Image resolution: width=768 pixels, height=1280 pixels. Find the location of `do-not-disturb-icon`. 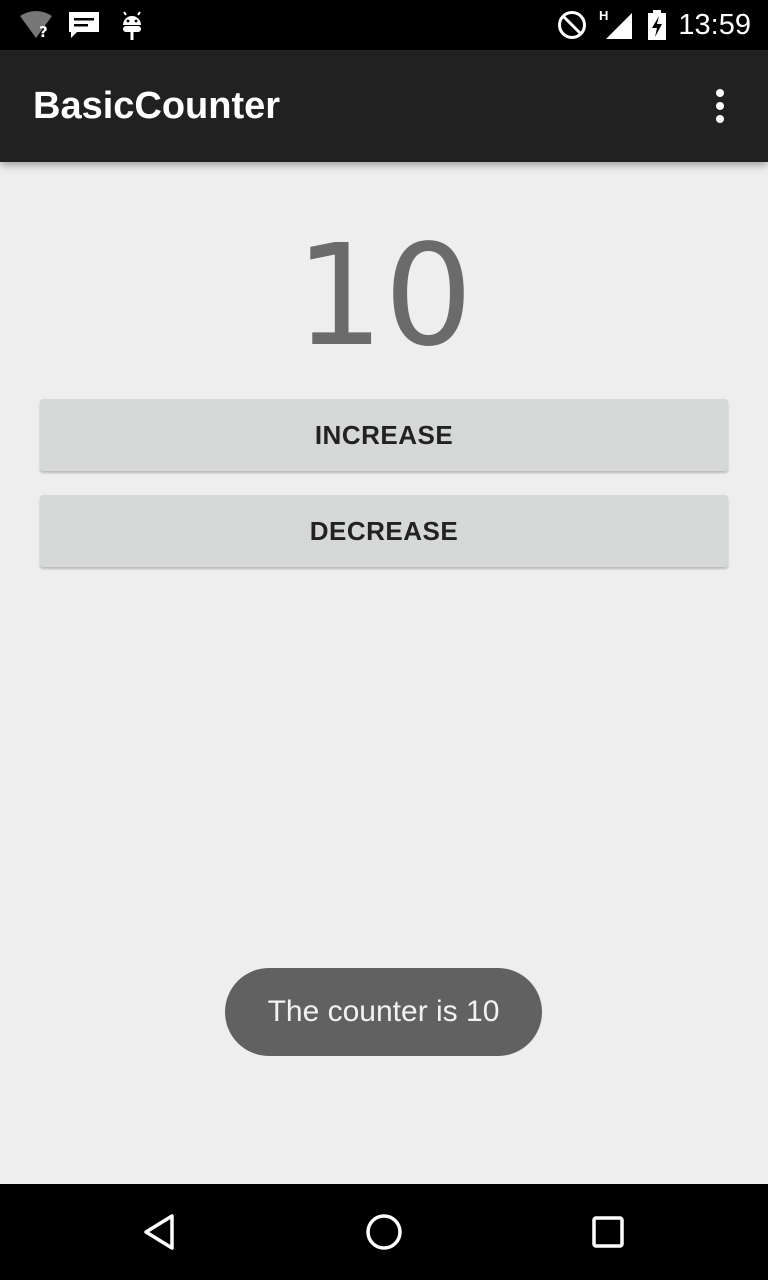

do-not-disturb-icon is located at coordinates (572, 25).